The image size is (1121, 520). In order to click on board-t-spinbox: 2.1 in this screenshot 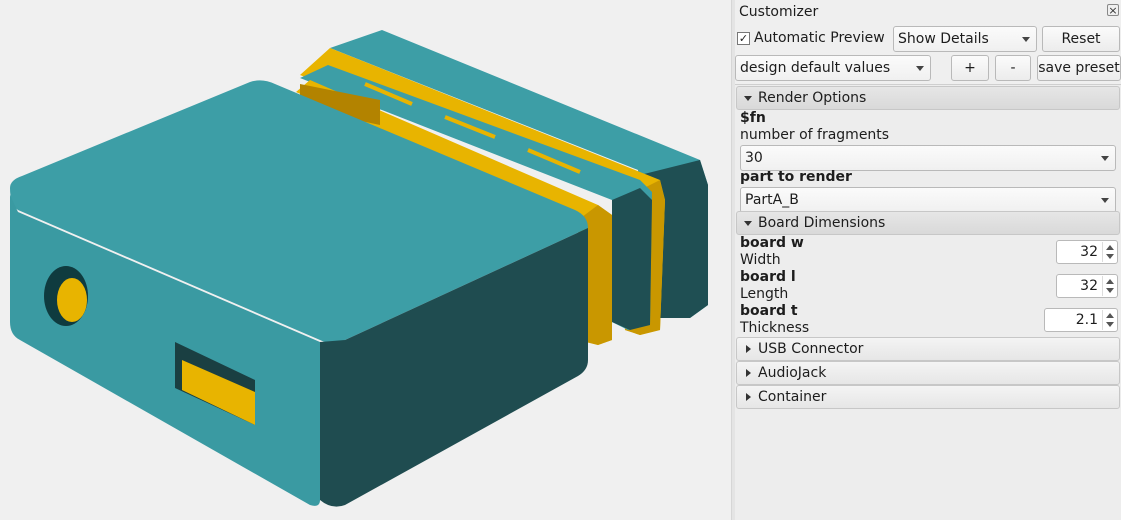, I will do `click(1081, 320)`.